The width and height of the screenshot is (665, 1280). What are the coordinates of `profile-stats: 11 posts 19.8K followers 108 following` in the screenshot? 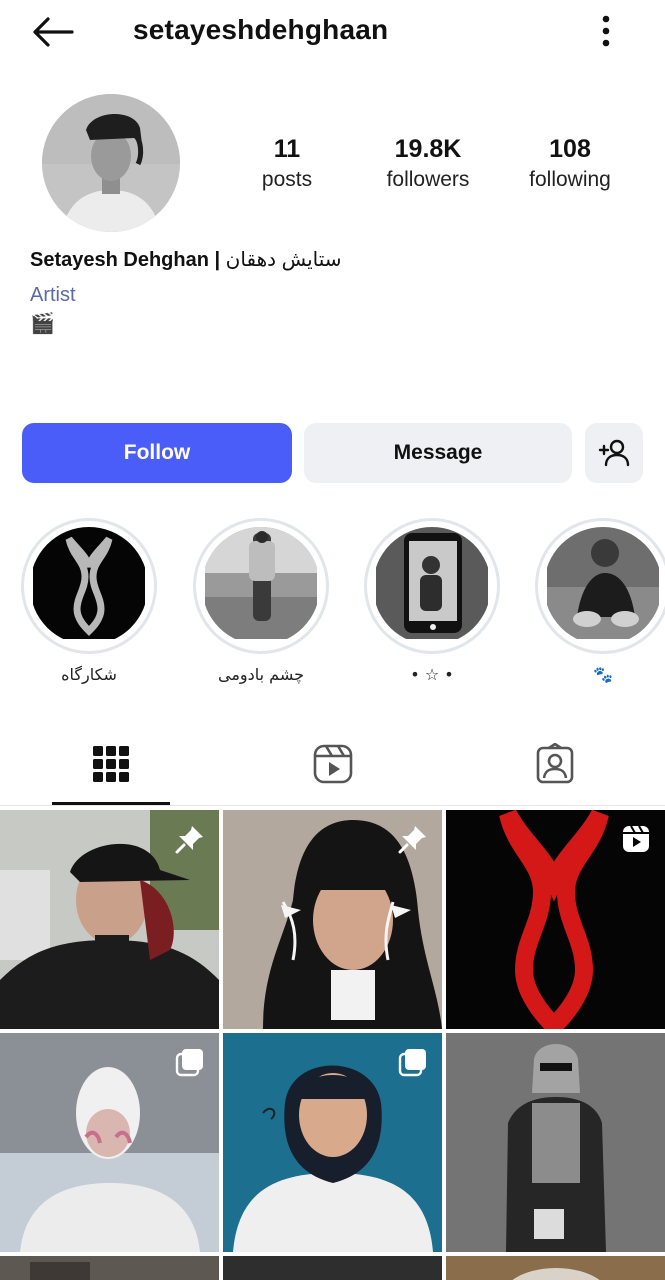 It's located at (440, 168).